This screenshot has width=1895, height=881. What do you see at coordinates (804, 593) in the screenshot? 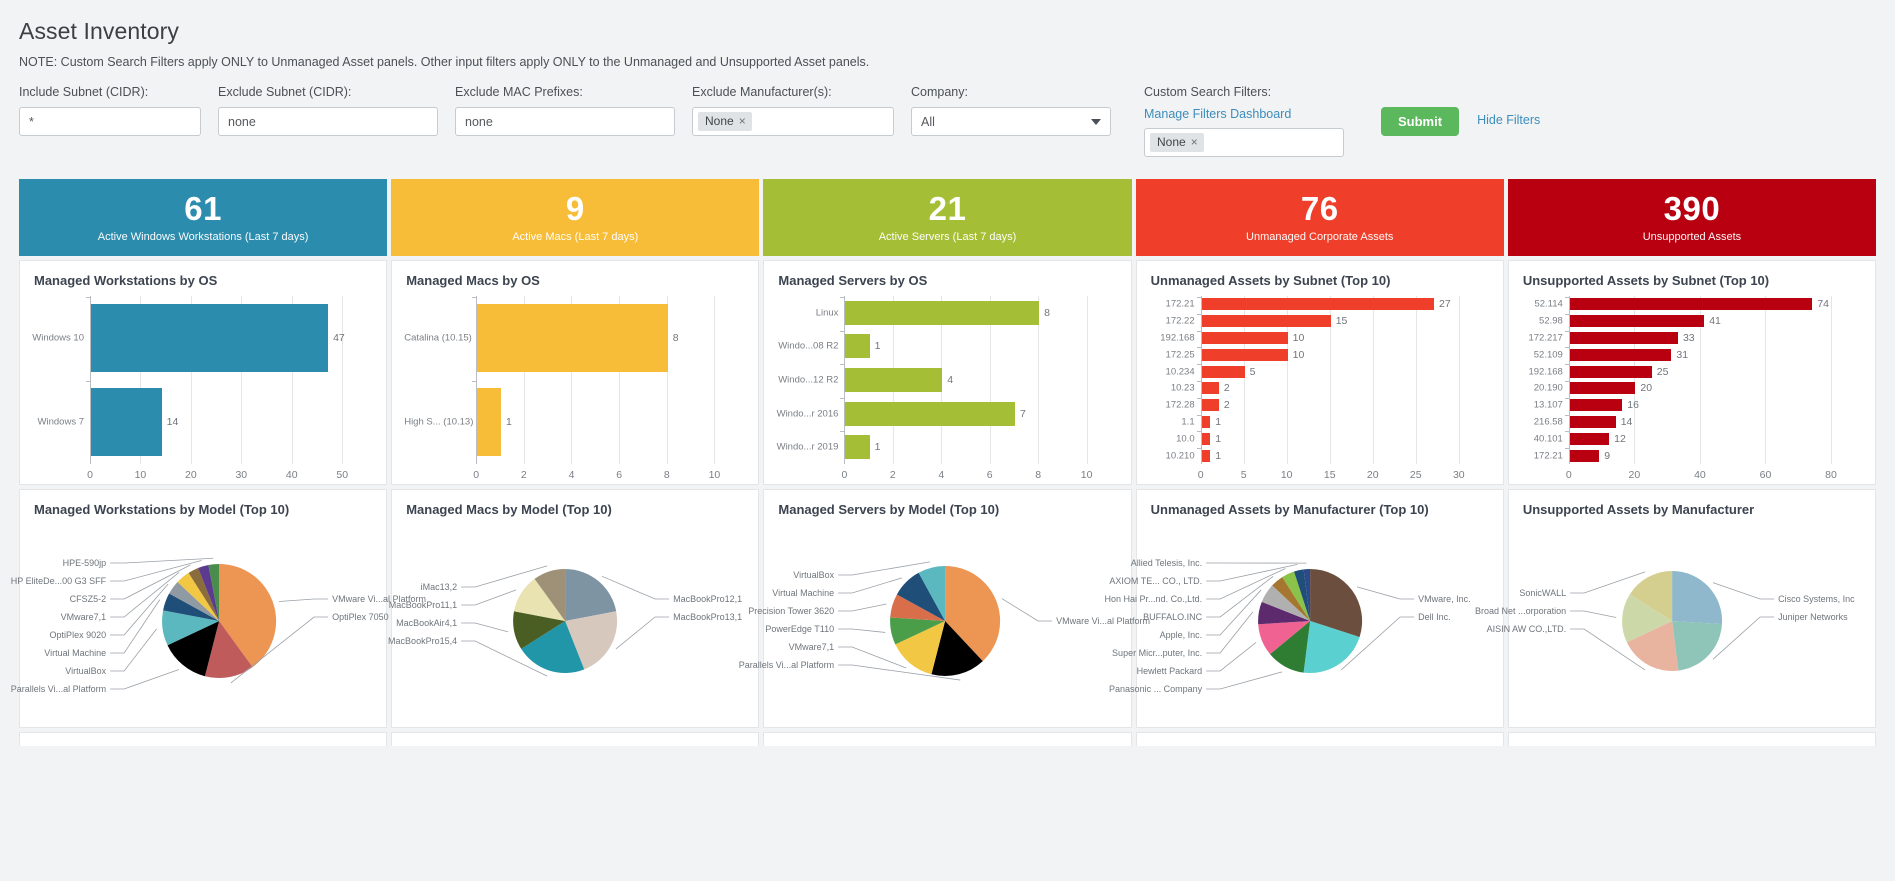
I see `pie-slice-label: Virtual Machine` at bounding box center [804, 593].